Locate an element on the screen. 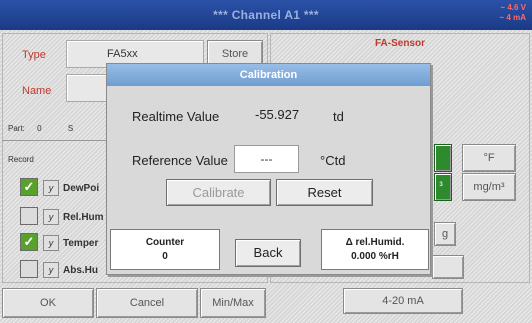 This screenshot has height=323, width=532. unit-blank-button is located at coordinates (448, 267).